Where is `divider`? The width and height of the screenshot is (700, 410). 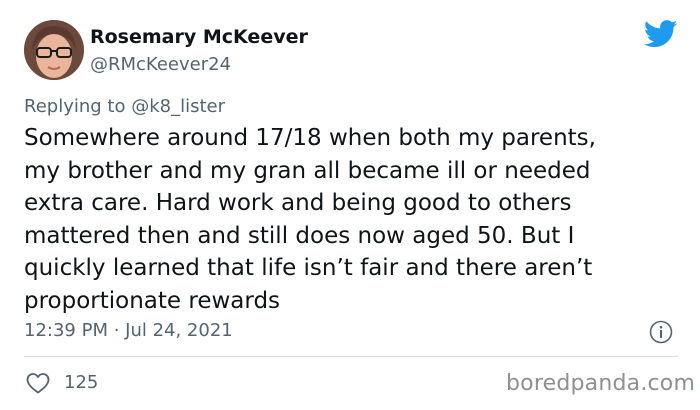 divider is located at coordinates (351, 356).